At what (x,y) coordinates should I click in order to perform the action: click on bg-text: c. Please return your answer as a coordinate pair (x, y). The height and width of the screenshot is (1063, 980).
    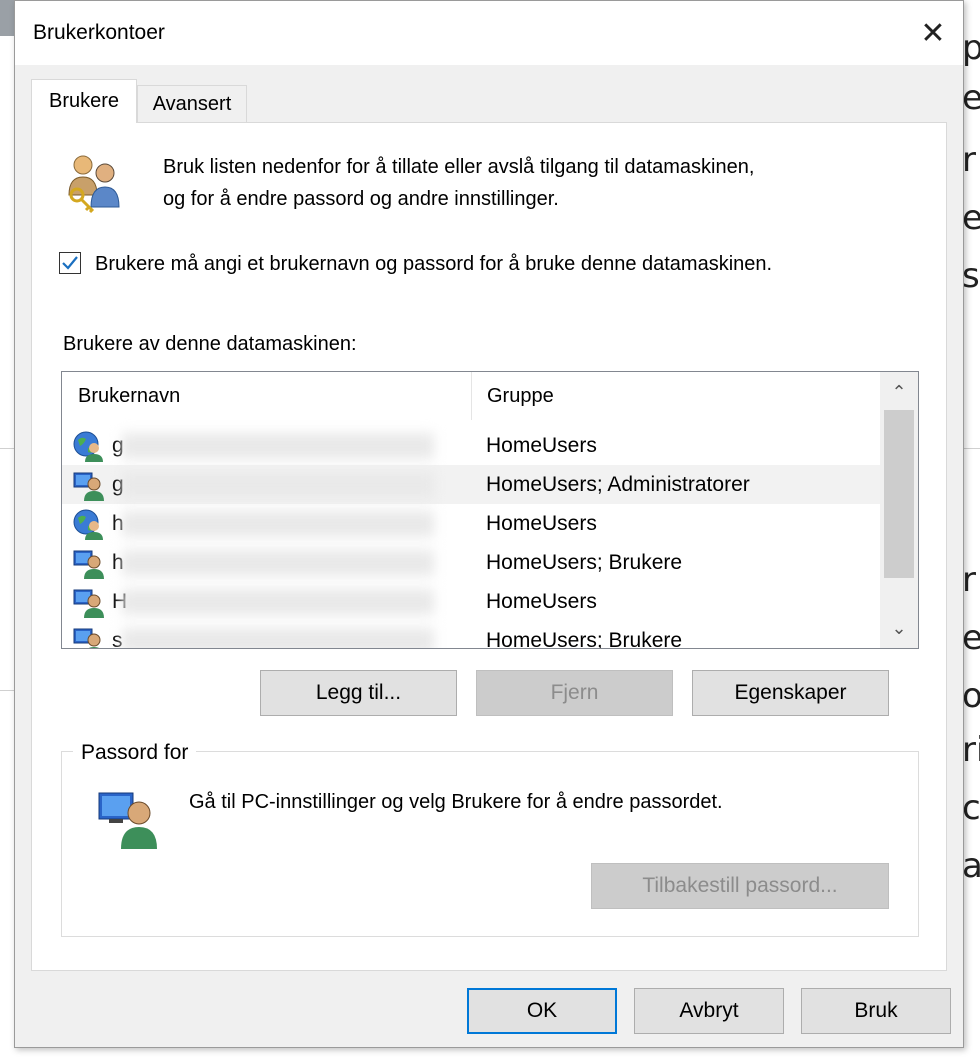
    Looking at the image, I should click on (971, 808).